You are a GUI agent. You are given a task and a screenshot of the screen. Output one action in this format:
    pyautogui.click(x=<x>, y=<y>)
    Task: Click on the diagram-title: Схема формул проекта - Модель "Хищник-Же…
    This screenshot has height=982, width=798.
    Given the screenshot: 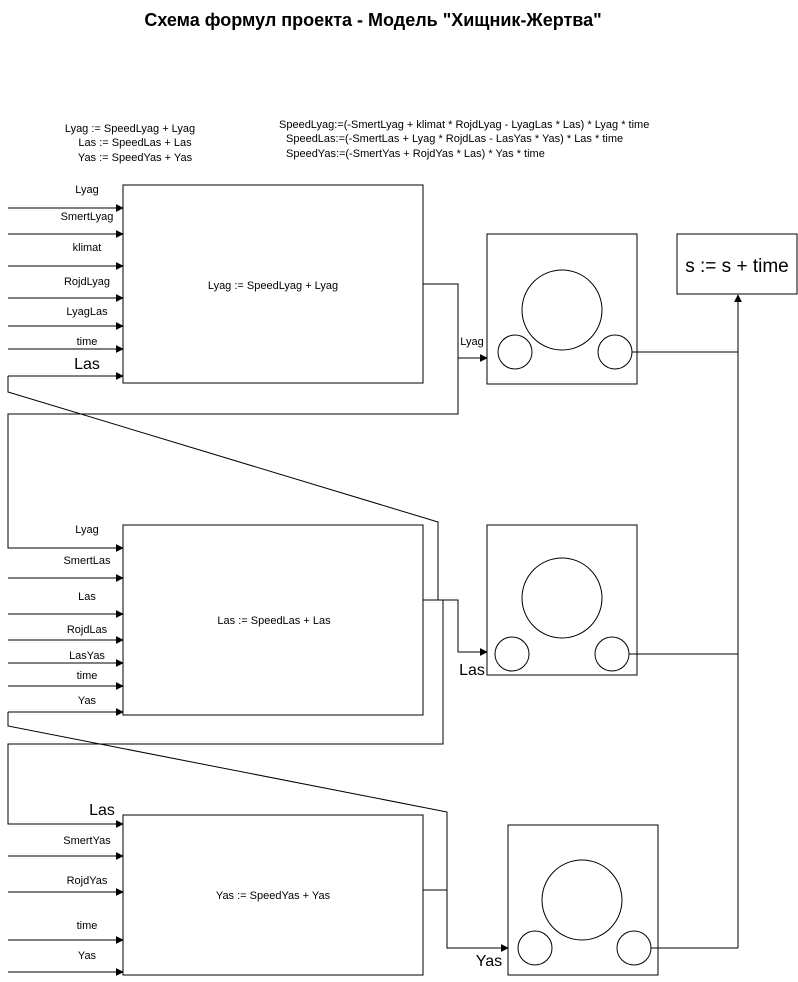 What is the action you would take?
    pyautogui.click(x=372, y=20)
    